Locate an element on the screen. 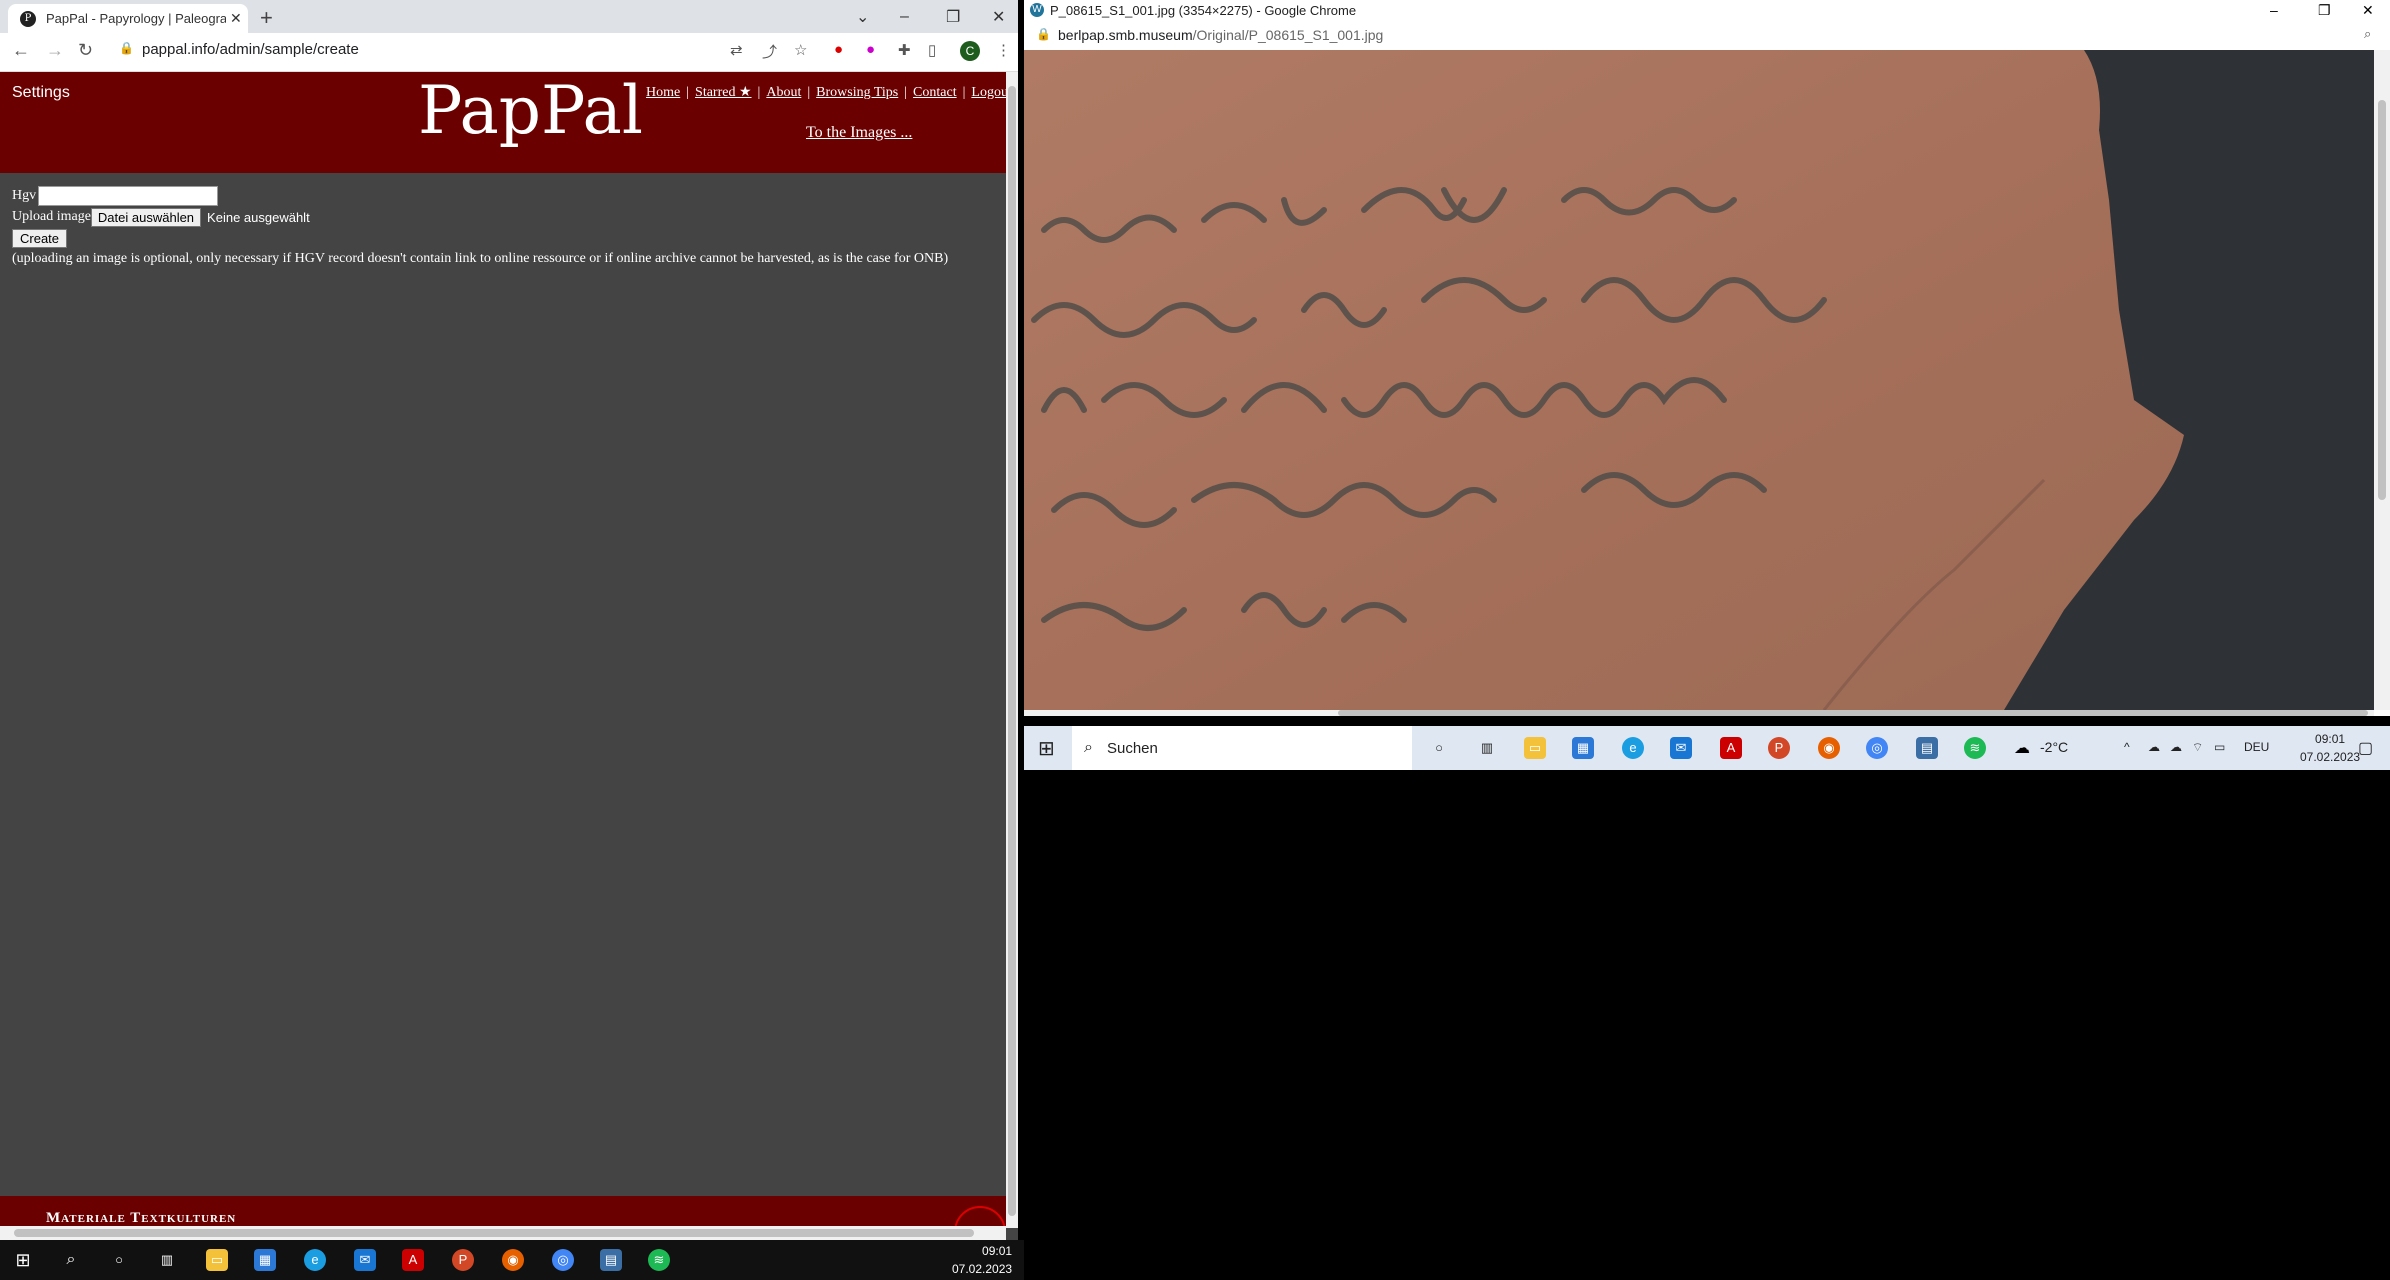 This screenshot has height=1280, width=2390. language-indicator: DEU is located at coordinates (2256, 747).